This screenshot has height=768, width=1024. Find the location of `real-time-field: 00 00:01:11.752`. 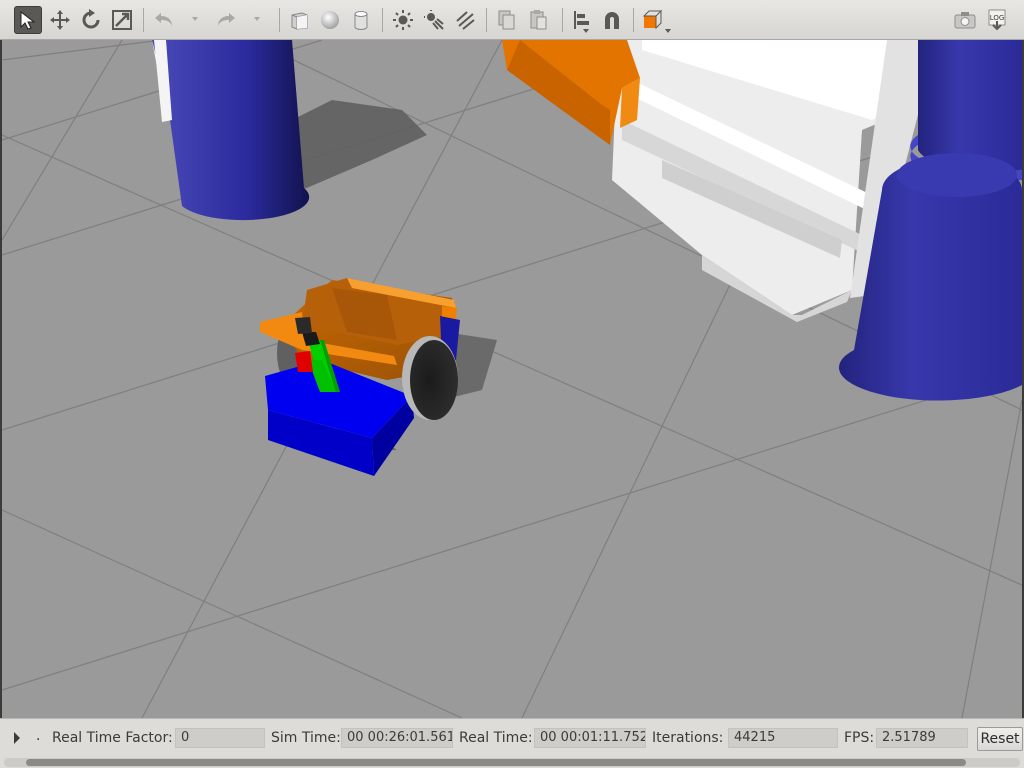

real-time-field: 00 00:01:11.752 is located at coordinates (590, 738).